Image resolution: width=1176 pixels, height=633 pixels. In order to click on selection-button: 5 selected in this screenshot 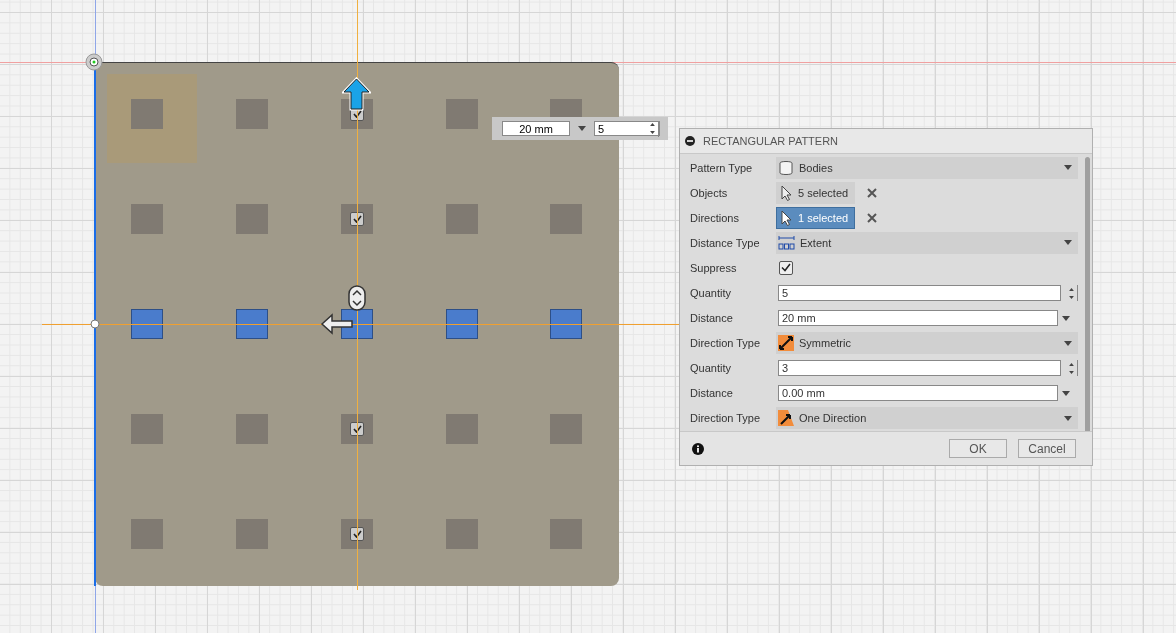, I will do `click(816, 192)`.